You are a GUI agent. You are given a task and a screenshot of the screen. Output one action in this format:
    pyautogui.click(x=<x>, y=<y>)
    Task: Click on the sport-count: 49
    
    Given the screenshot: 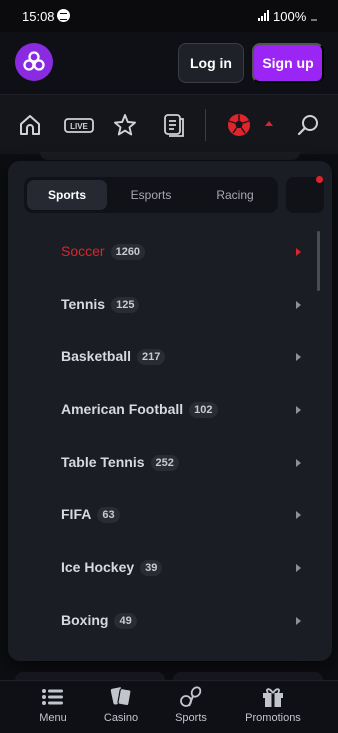 What is the action you would take?
    pyautogui.click(x=125, y=621)
    